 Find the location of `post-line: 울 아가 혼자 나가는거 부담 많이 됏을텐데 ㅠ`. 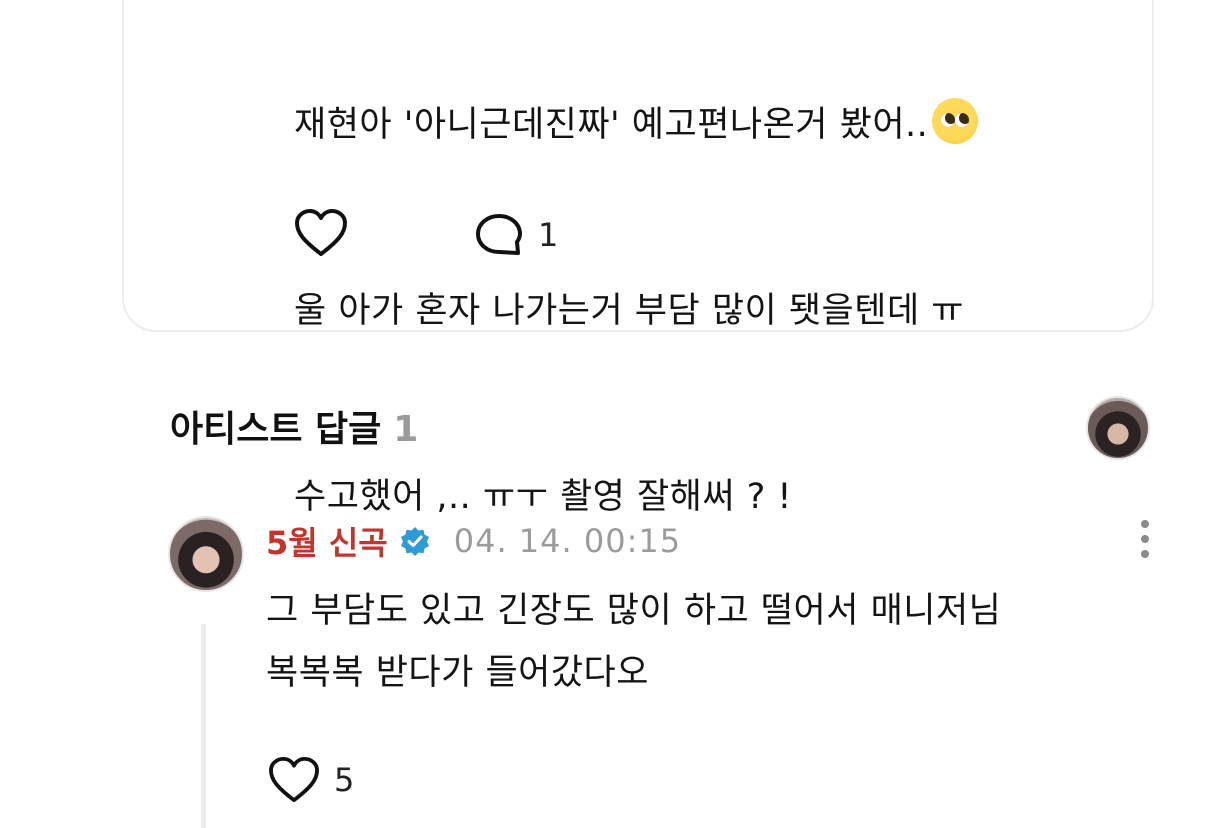

post-line: 울 아가 혼자 나가는거 부담 많이 됏을텐데 ㅠ is located at coordinates (629, 311).